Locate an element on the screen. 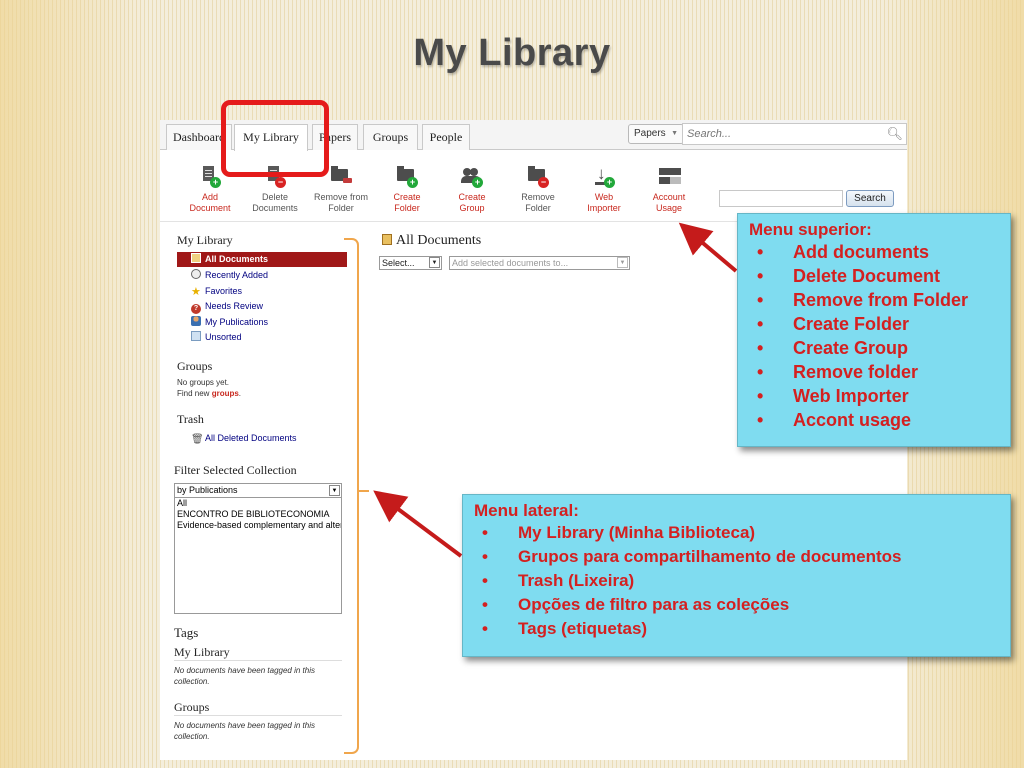 The image size is (1024, 768). groups-empty-text: No groups yet. is located at coordinates (203, 382).